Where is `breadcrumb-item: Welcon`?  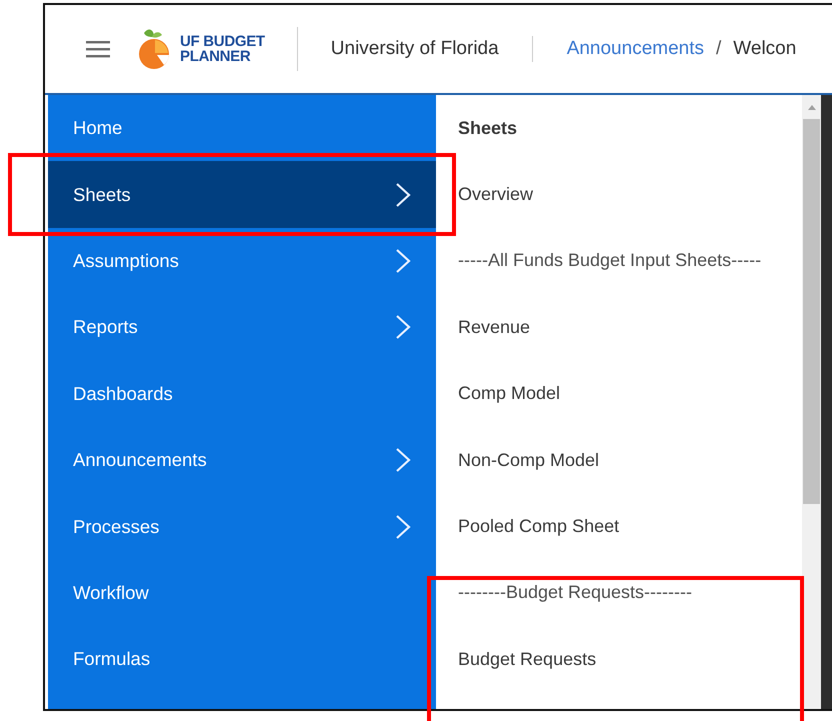
breadcrumb-item: Welcon is located at coordinates (764, 49).